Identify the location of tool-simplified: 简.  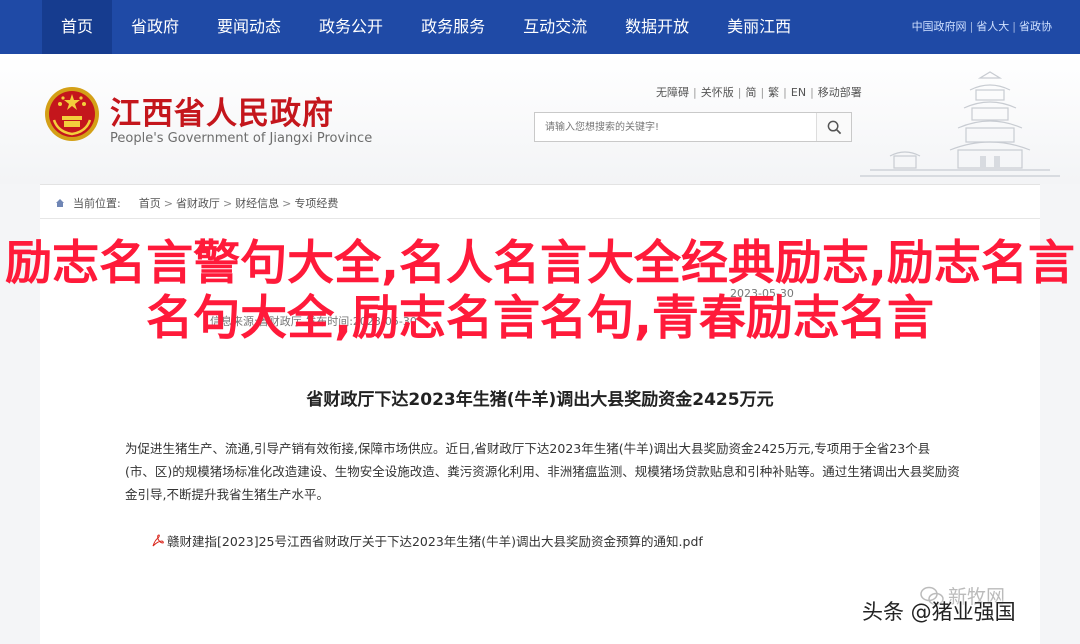
(750, 92).